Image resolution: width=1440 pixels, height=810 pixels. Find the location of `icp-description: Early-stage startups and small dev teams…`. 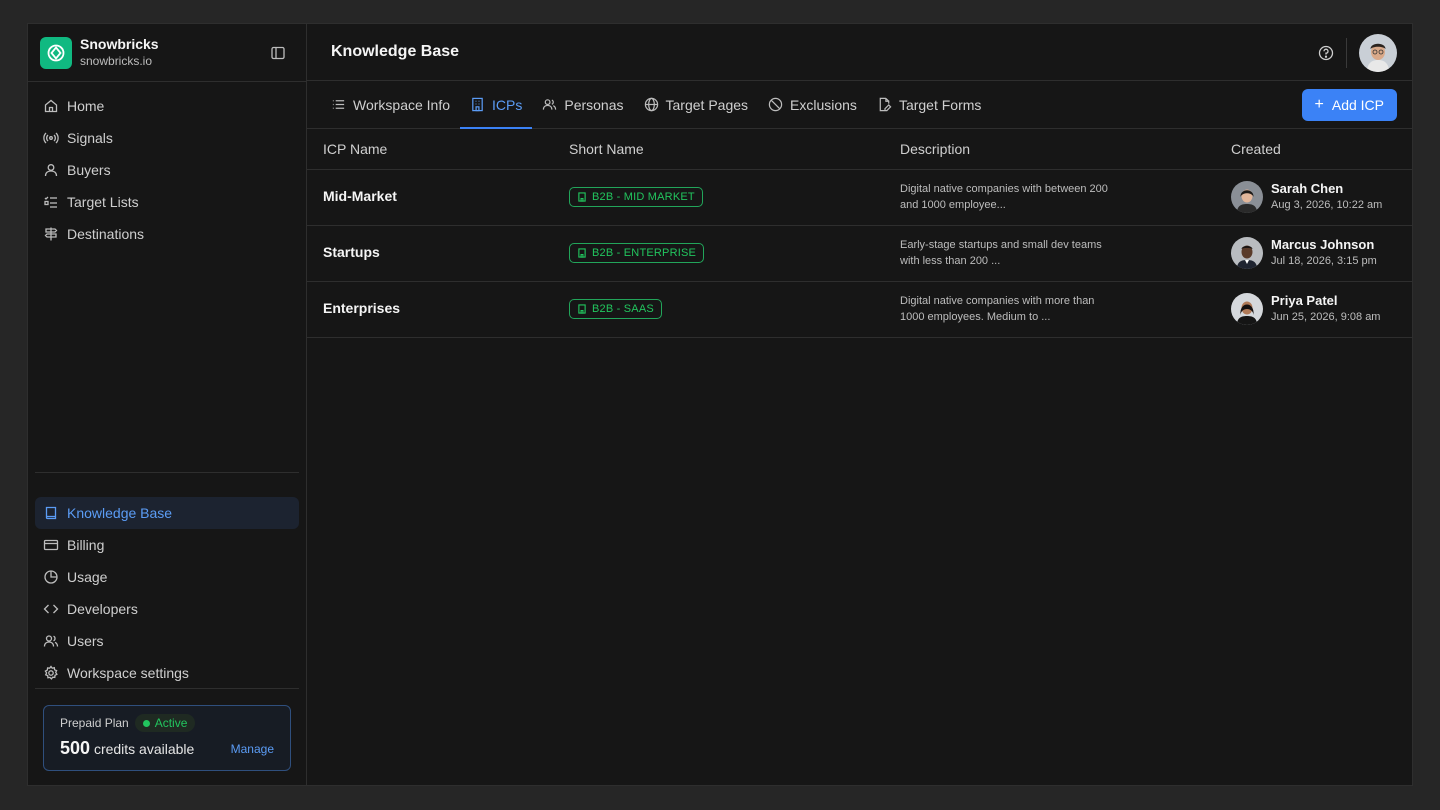

icp-description: Early-stage startups and small dev teams… is located at coordinates (1001, 253).